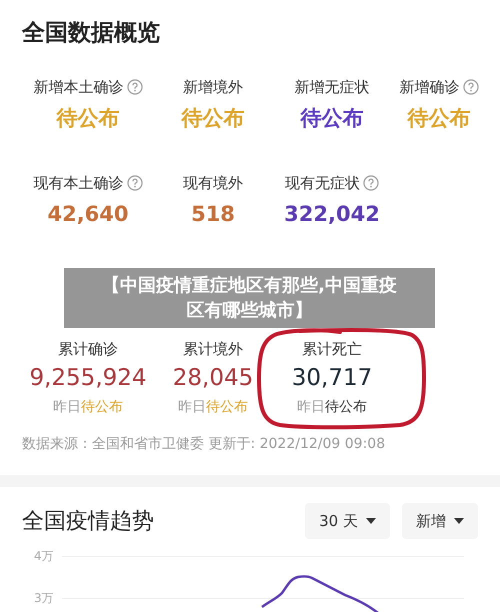  Describe the element at coordinates (332, 87) in the screenshot. I see `stat-label: 新增无症状` at that location.